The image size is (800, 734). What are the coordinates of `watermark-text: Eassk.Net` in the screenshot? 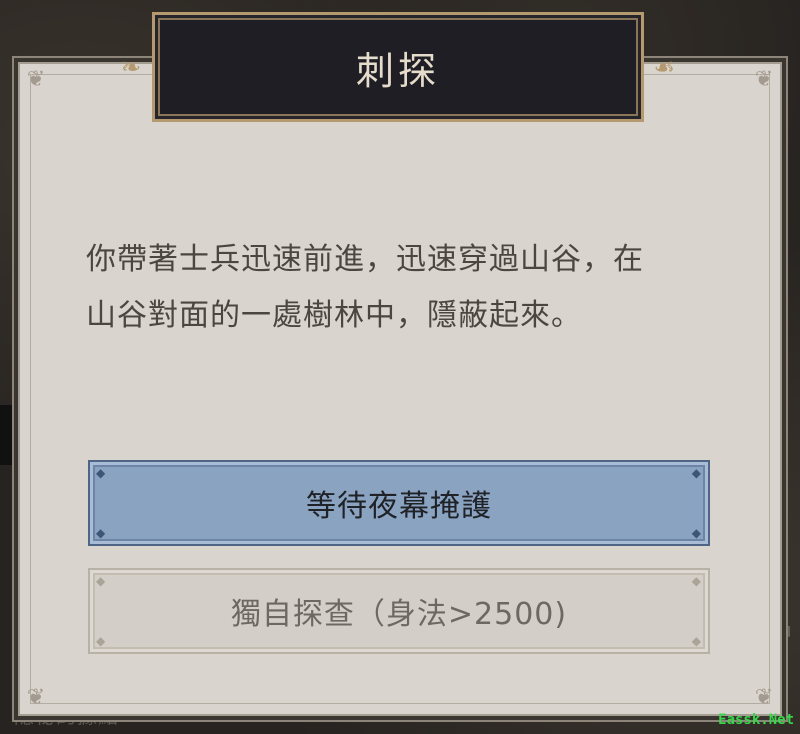 It's located at (756, 720).